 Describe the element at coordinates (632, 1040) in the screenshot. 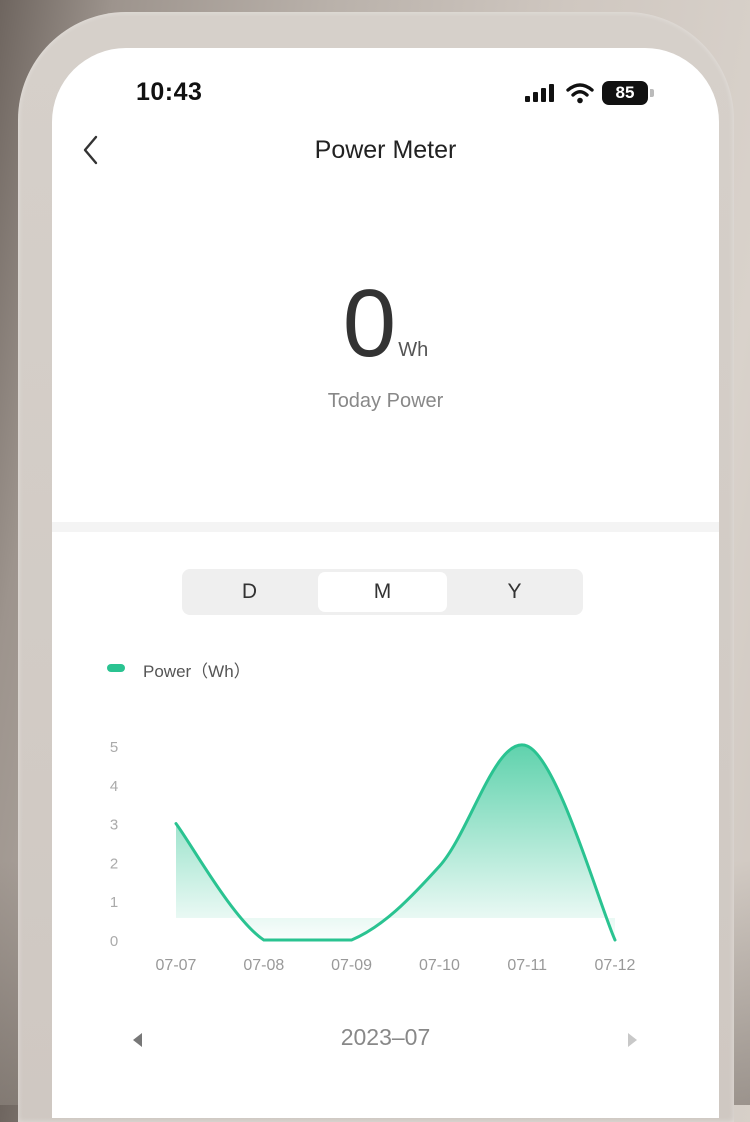

I see `caret-right-icon` at that location.